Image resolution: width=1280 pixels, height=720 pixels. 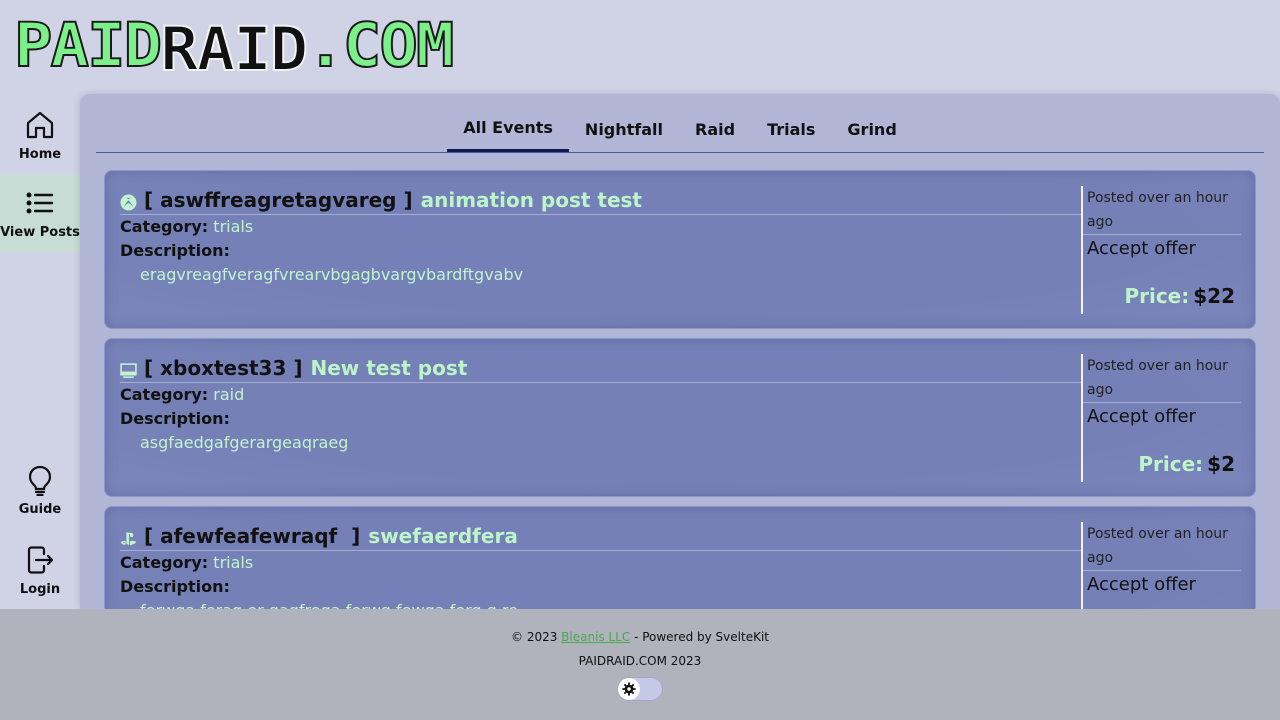 What do you see at coordinates (508, 123) in the screenshot?
I see `tab-all-events: All Events` at bounding box center [508, 123].